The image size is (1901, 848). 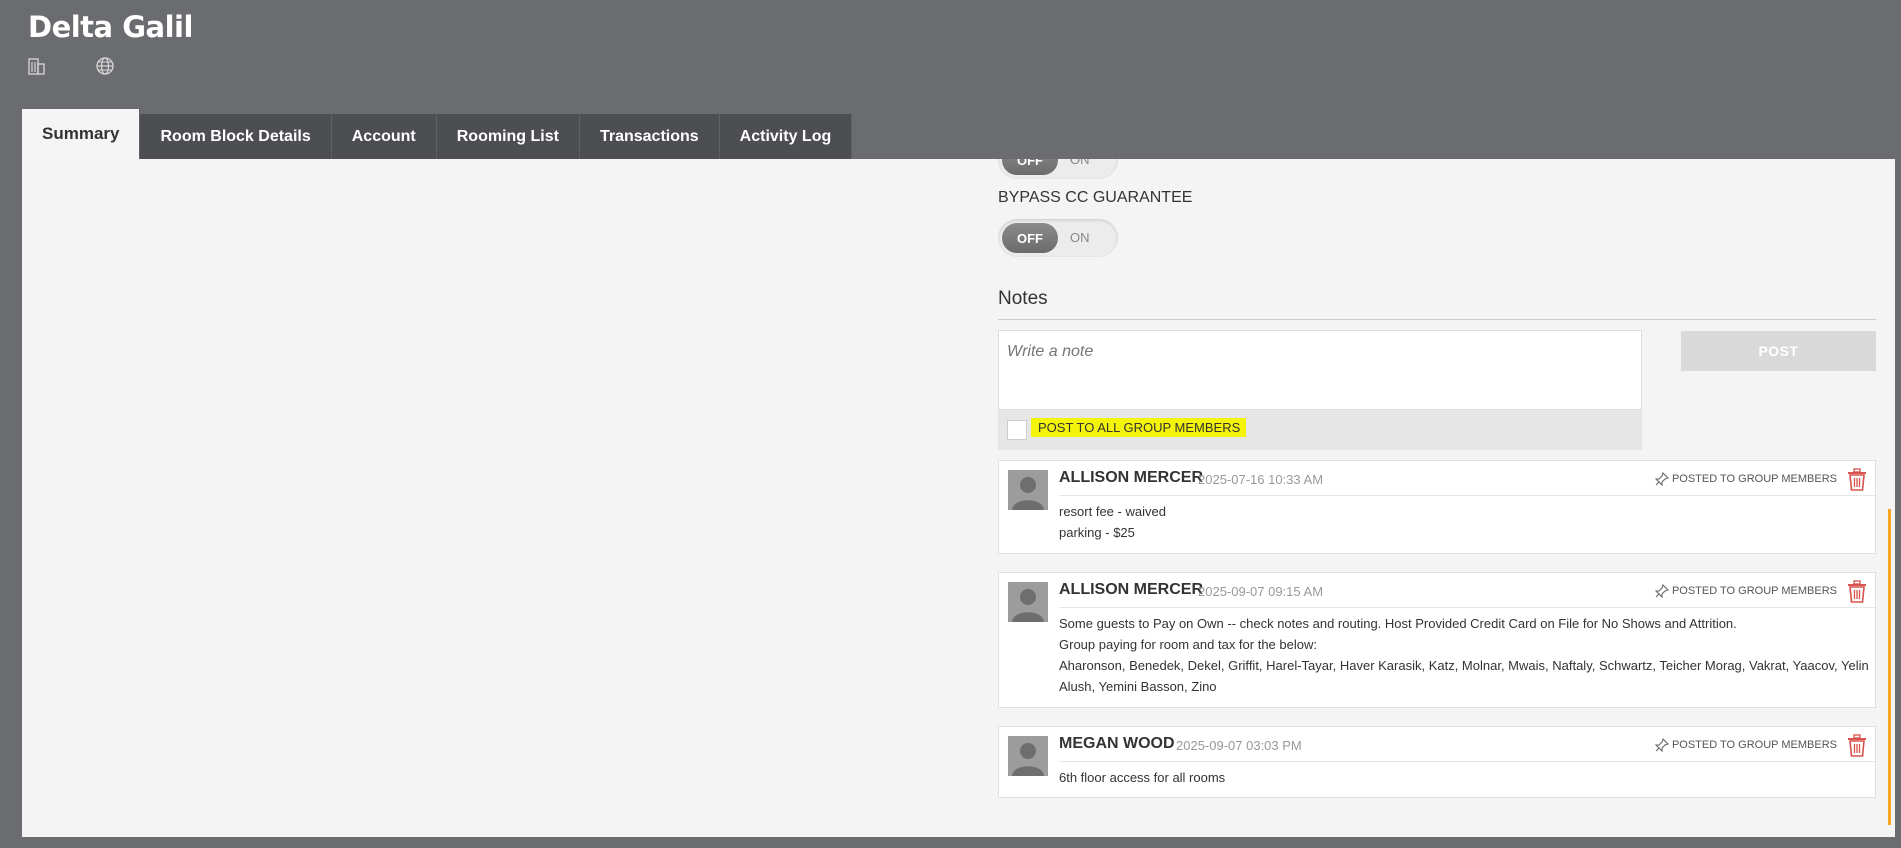 What do you see at coordinates (649, 136) in the screenshot?
I see `tab-transactions: Transactions` at bounding box center [649, 136].